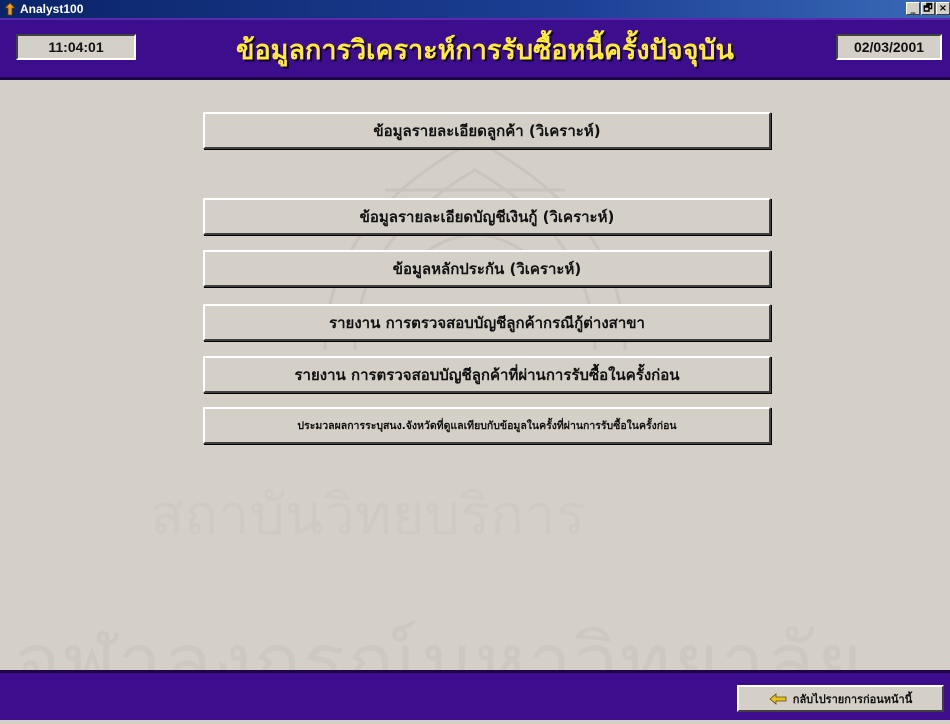 The width and height of the screenshot is (950, 724). What do you see at coordinates (943, 8) in the screenshot?
I see `close-button: ×` at bounding box center [943, 8].